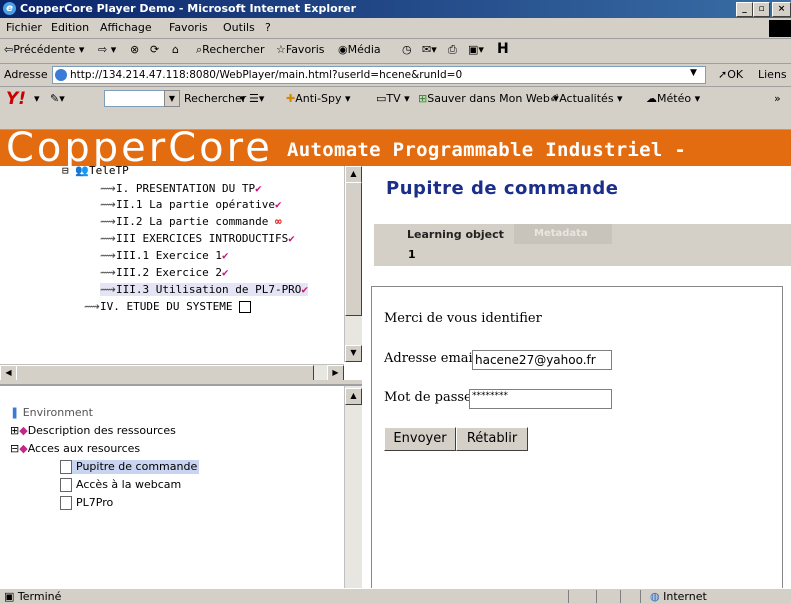 This screenshot has width=791, height=604. What do you see at coordinates (780, 28) in the screenshot?
I see `windows-logo-icon` at bounding box center [780, 28].